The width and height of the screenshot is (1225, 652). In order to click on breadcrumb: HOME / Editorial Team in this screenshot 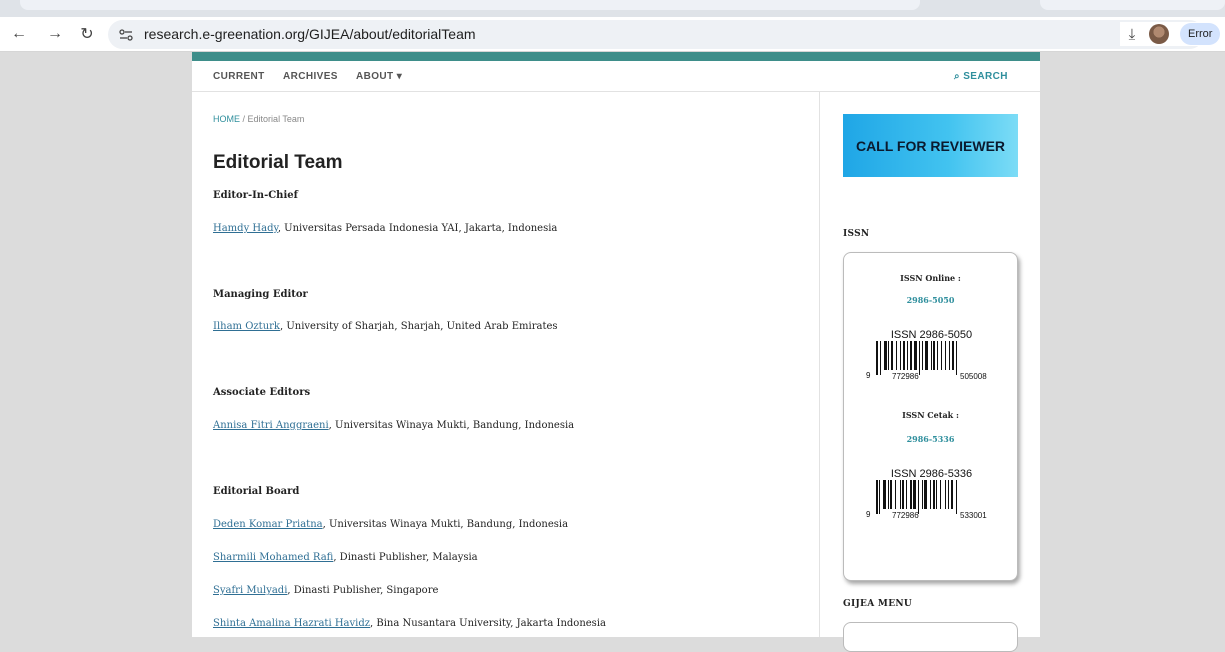, I will do `click(259, 119)`.